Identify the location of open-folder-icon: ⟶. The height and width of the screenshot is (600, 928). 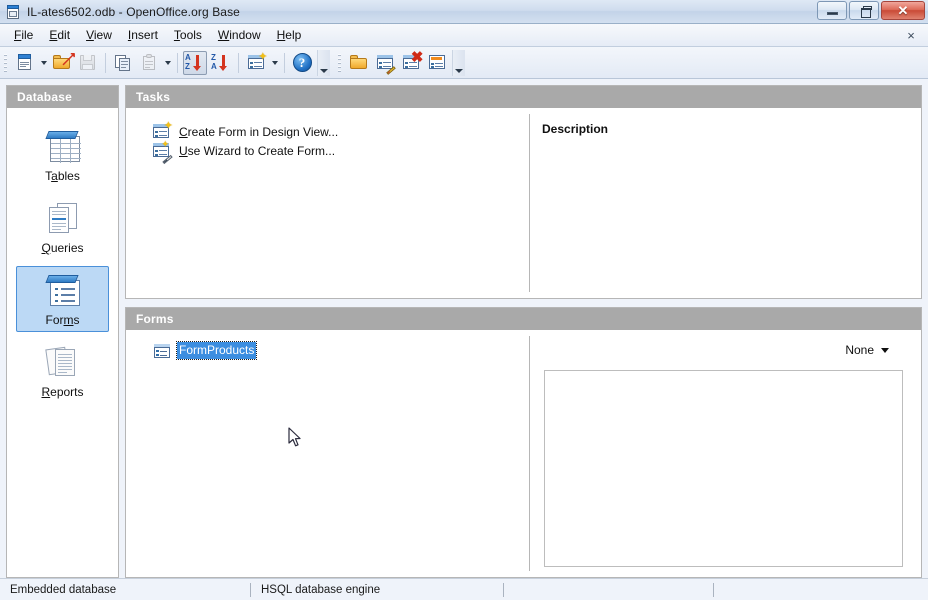
(66, 60).